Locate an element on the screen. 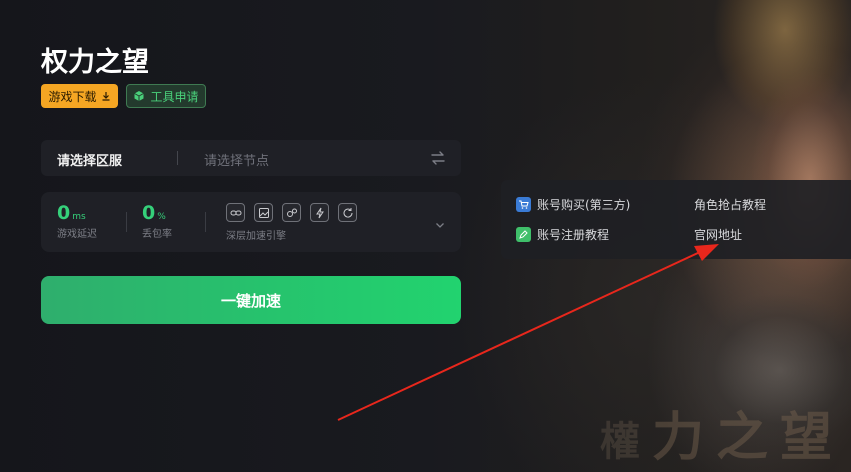  register-tutorial-link: 账号注册教程 is located at coordinates (562, 234).